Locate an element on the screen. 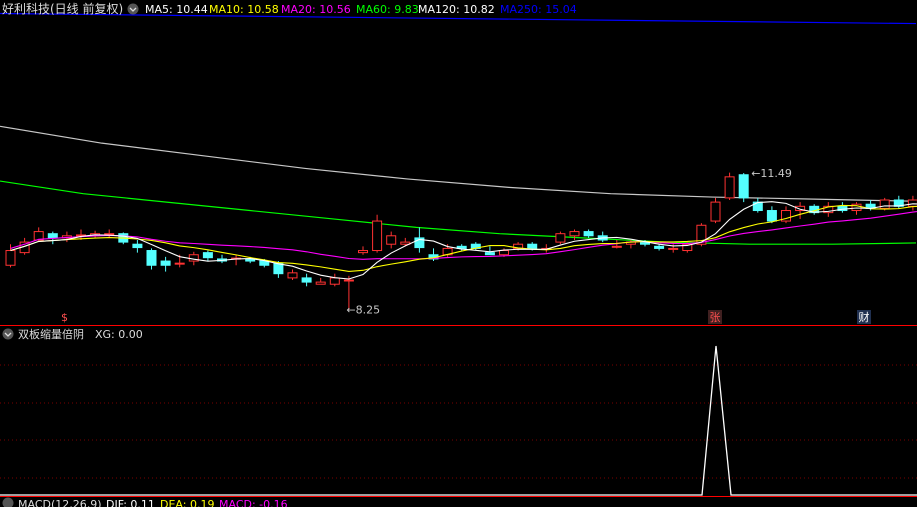 The image size is (917, 507). ma-legend-1: MA10: 10.58 is located at coordinates (244, 9).